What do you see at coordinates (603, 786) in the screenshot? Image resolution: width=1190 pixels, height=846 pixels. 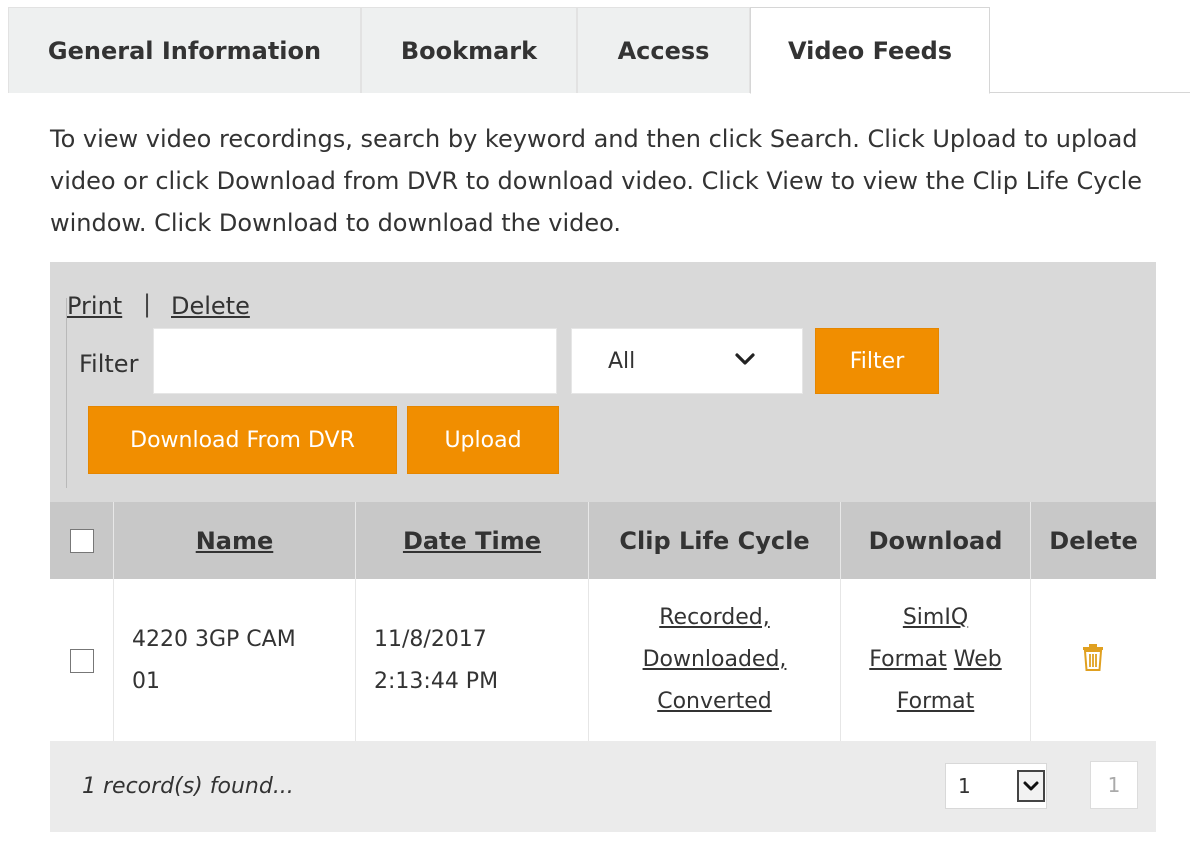 I see `grid-footer: 1 record(s) found... 1 1` at bounding box center [603, 786].